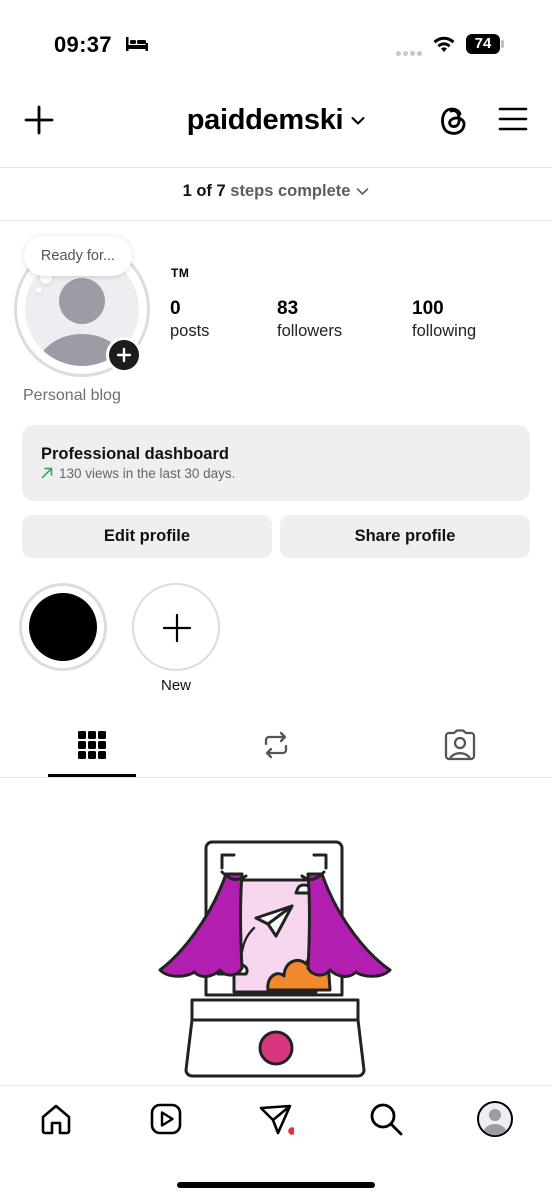 This screenshot has height=1200, width=552. What do you see at coordinates (444, 320) in the screenshot?
I see `stat-following: 100 following` at bounding box center [444, 320].